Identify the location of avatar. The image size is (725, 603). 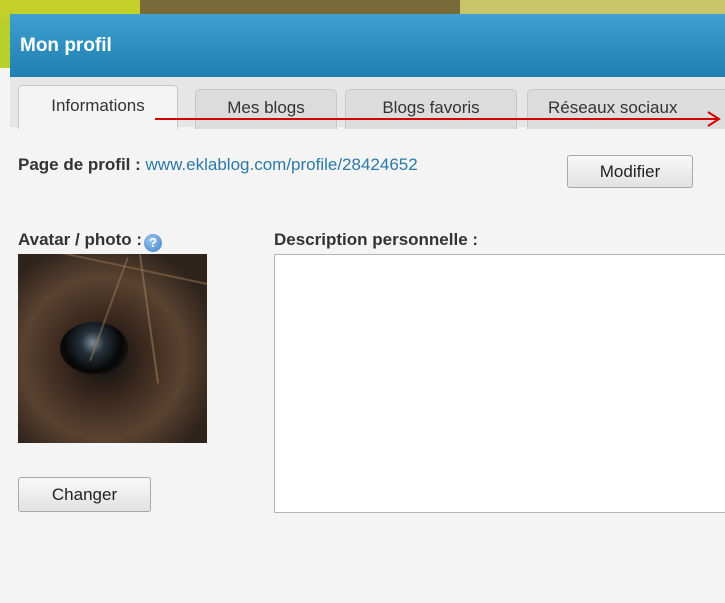
(112, 348).